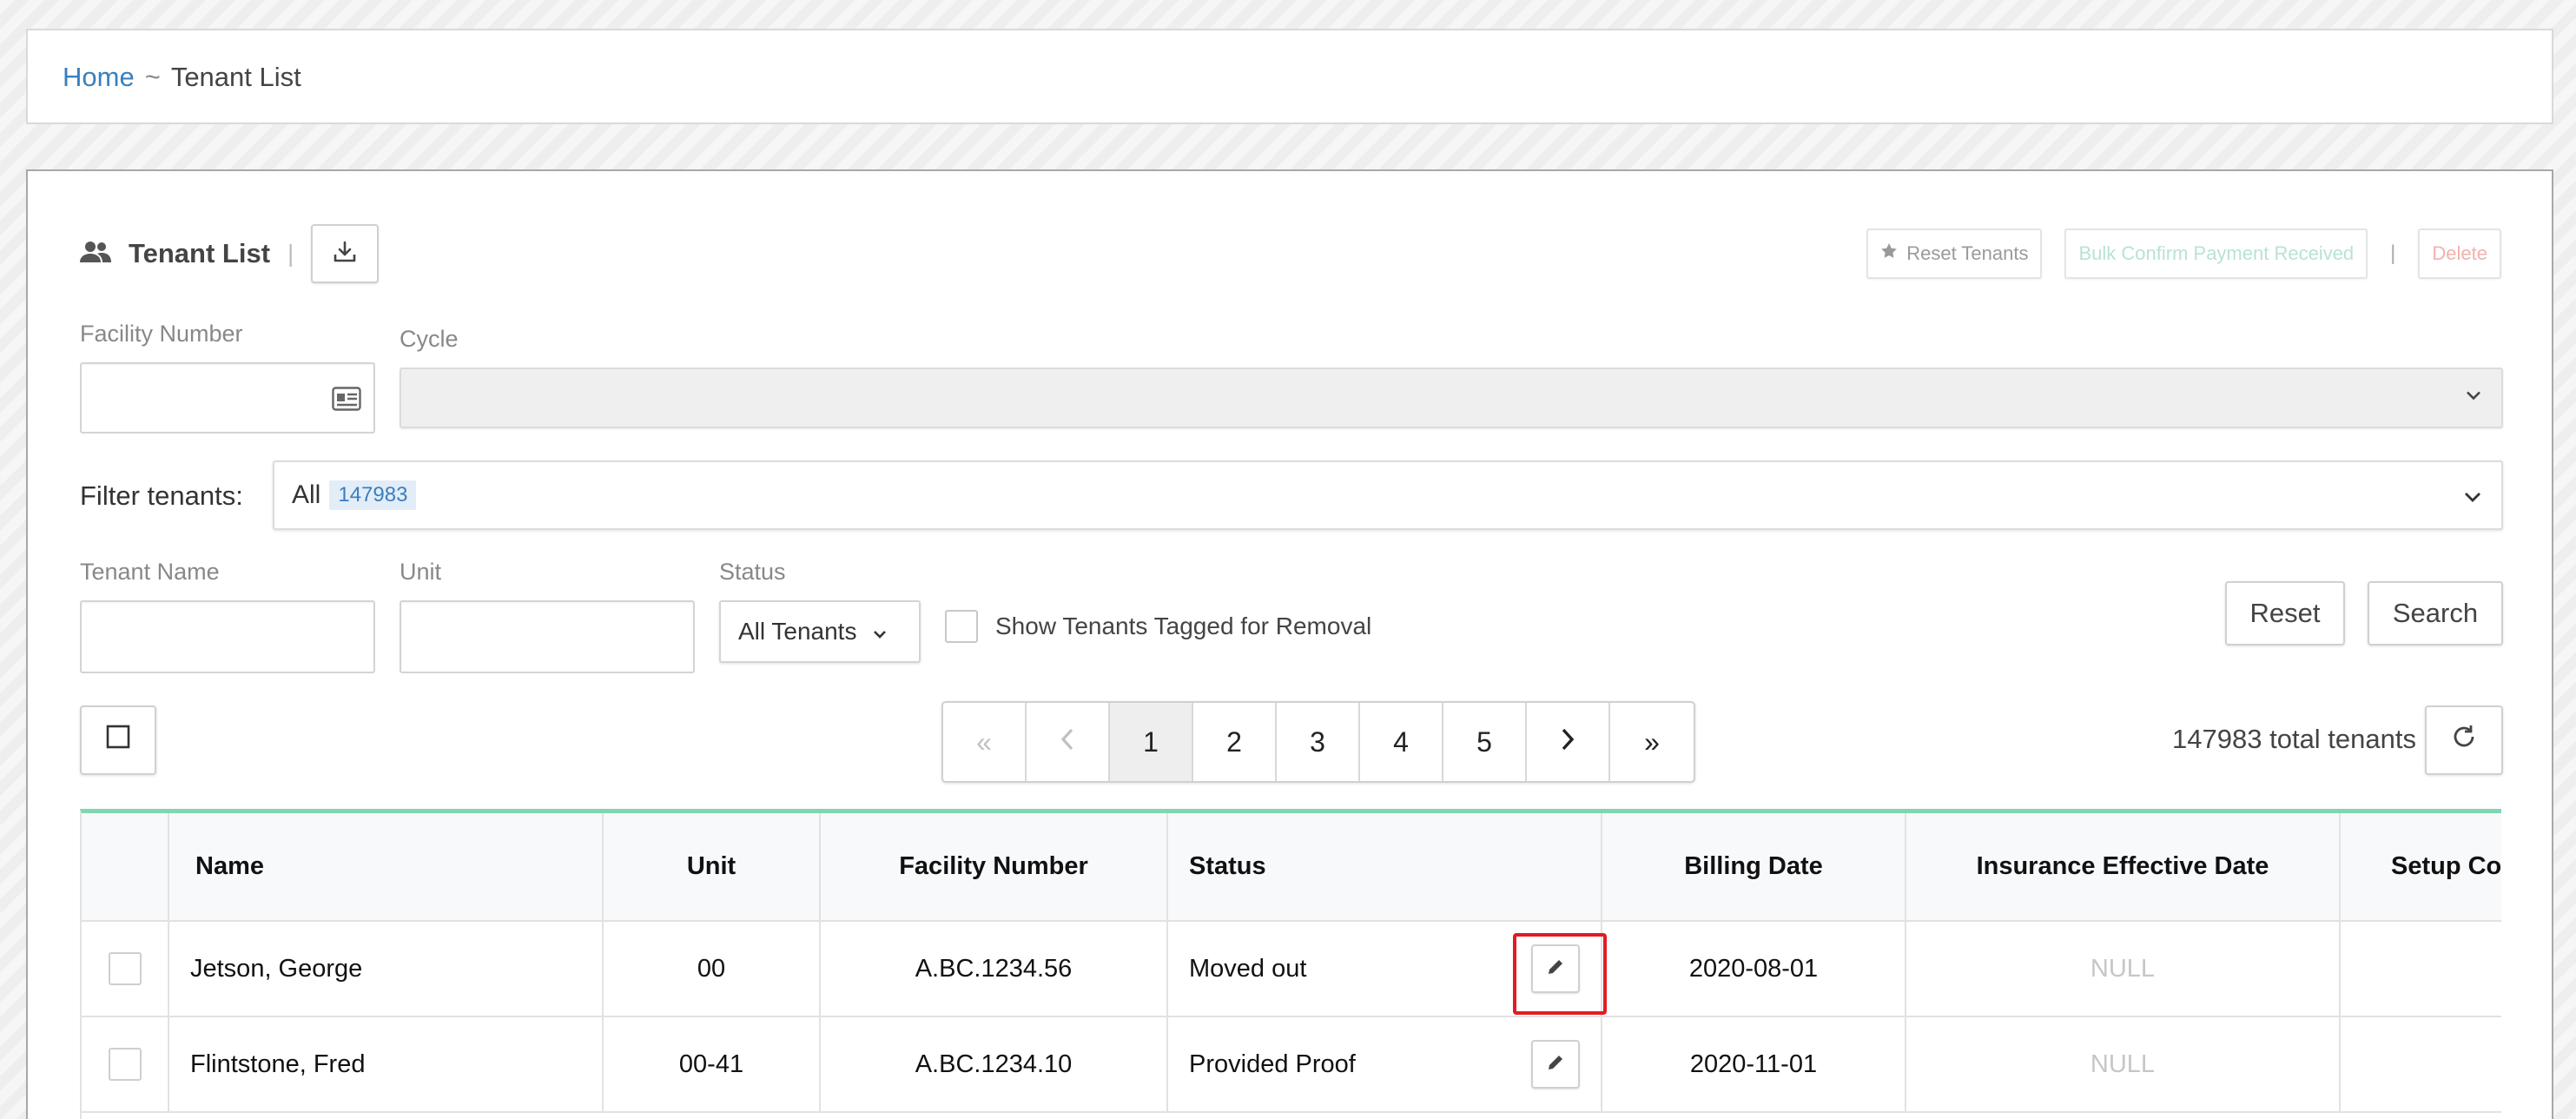 The image size is (2576, 1119). Describe the element at coordinates (421, 572) in the screenshot. I see `unit-label: Unit` at that location.